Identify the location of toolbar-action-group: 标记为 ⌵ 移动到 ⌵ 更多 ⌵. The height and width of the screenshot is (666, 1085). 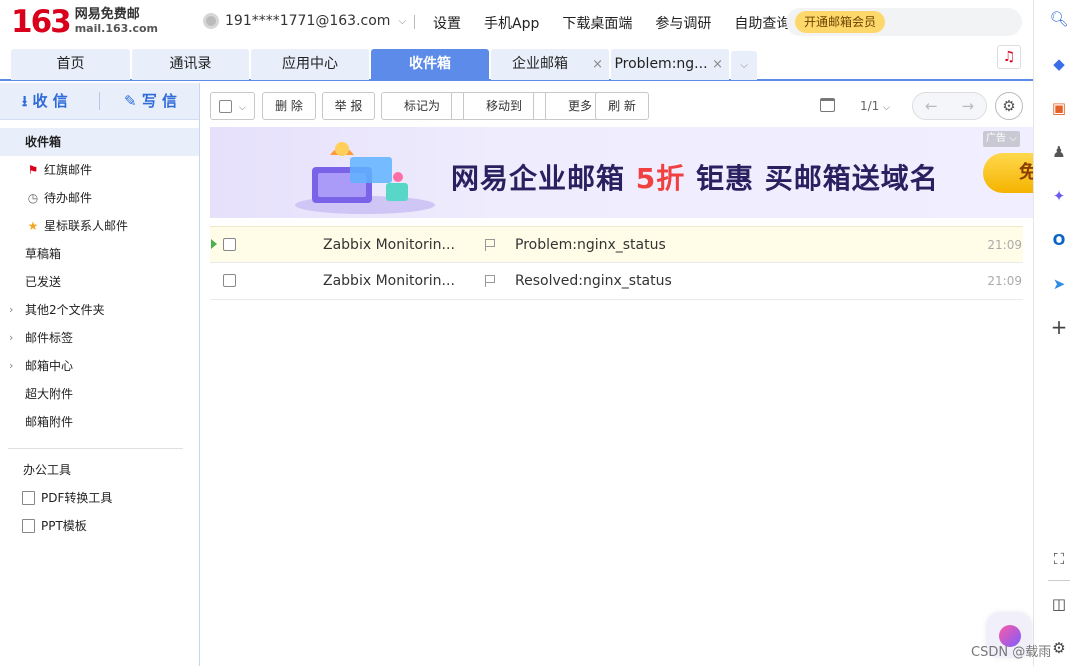
(499, 114).